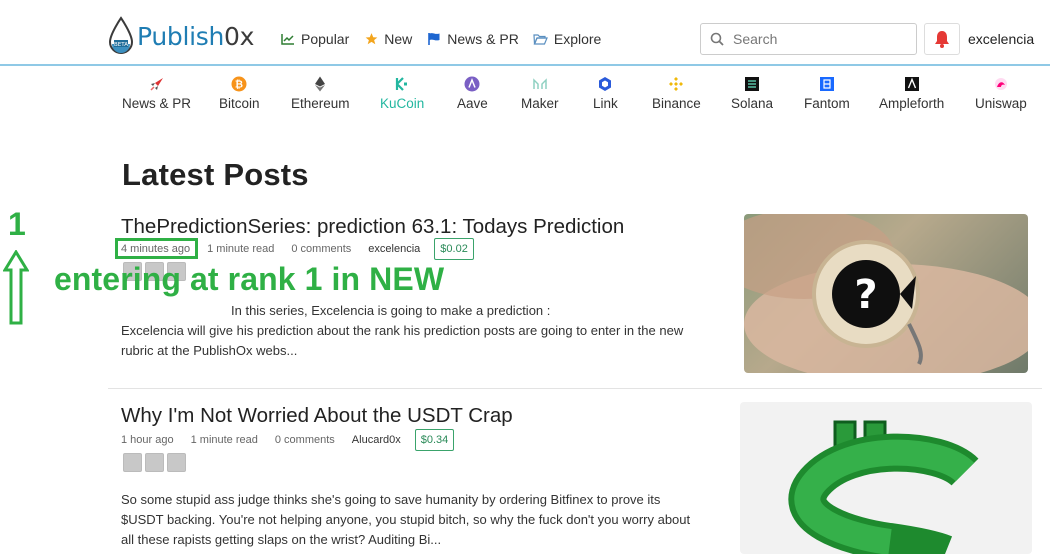  I want to click on category-ampleforth: Ampleforth, so click(911, 92).